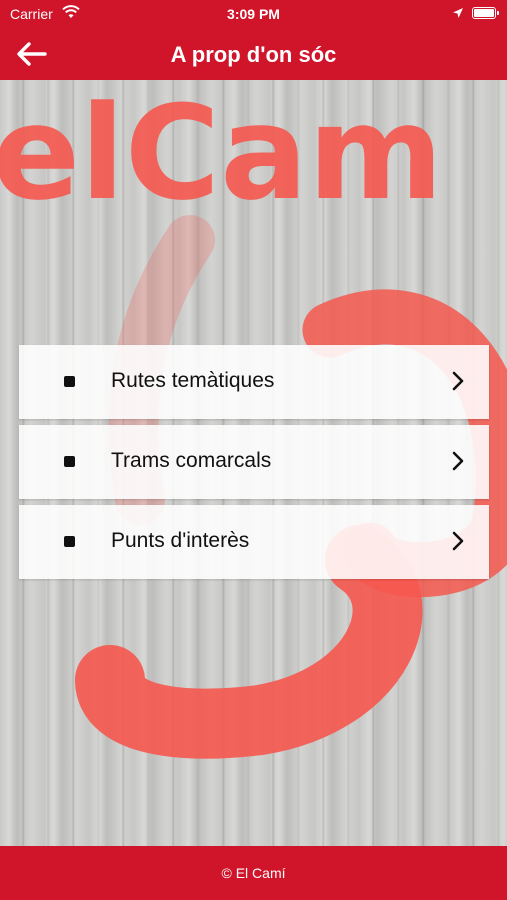 The width and height of the screenshot is (507, 900). I want to click on menu-item-trams-comarcals: Trams comarcals, so click(254, 462).